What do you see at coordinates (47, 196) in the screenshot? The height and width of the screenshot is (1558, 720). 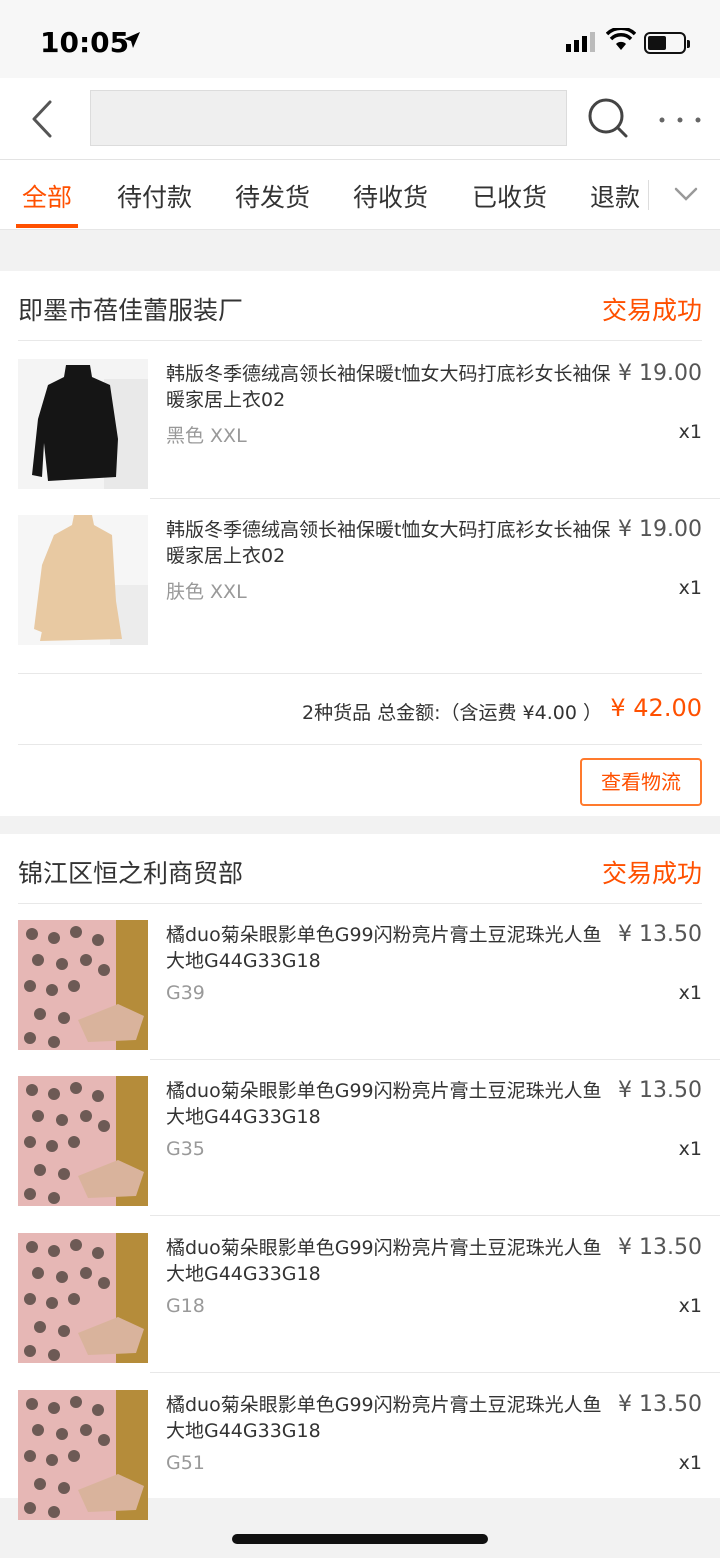 I see `tab-all: 全部` at bounding box center [47, 196].